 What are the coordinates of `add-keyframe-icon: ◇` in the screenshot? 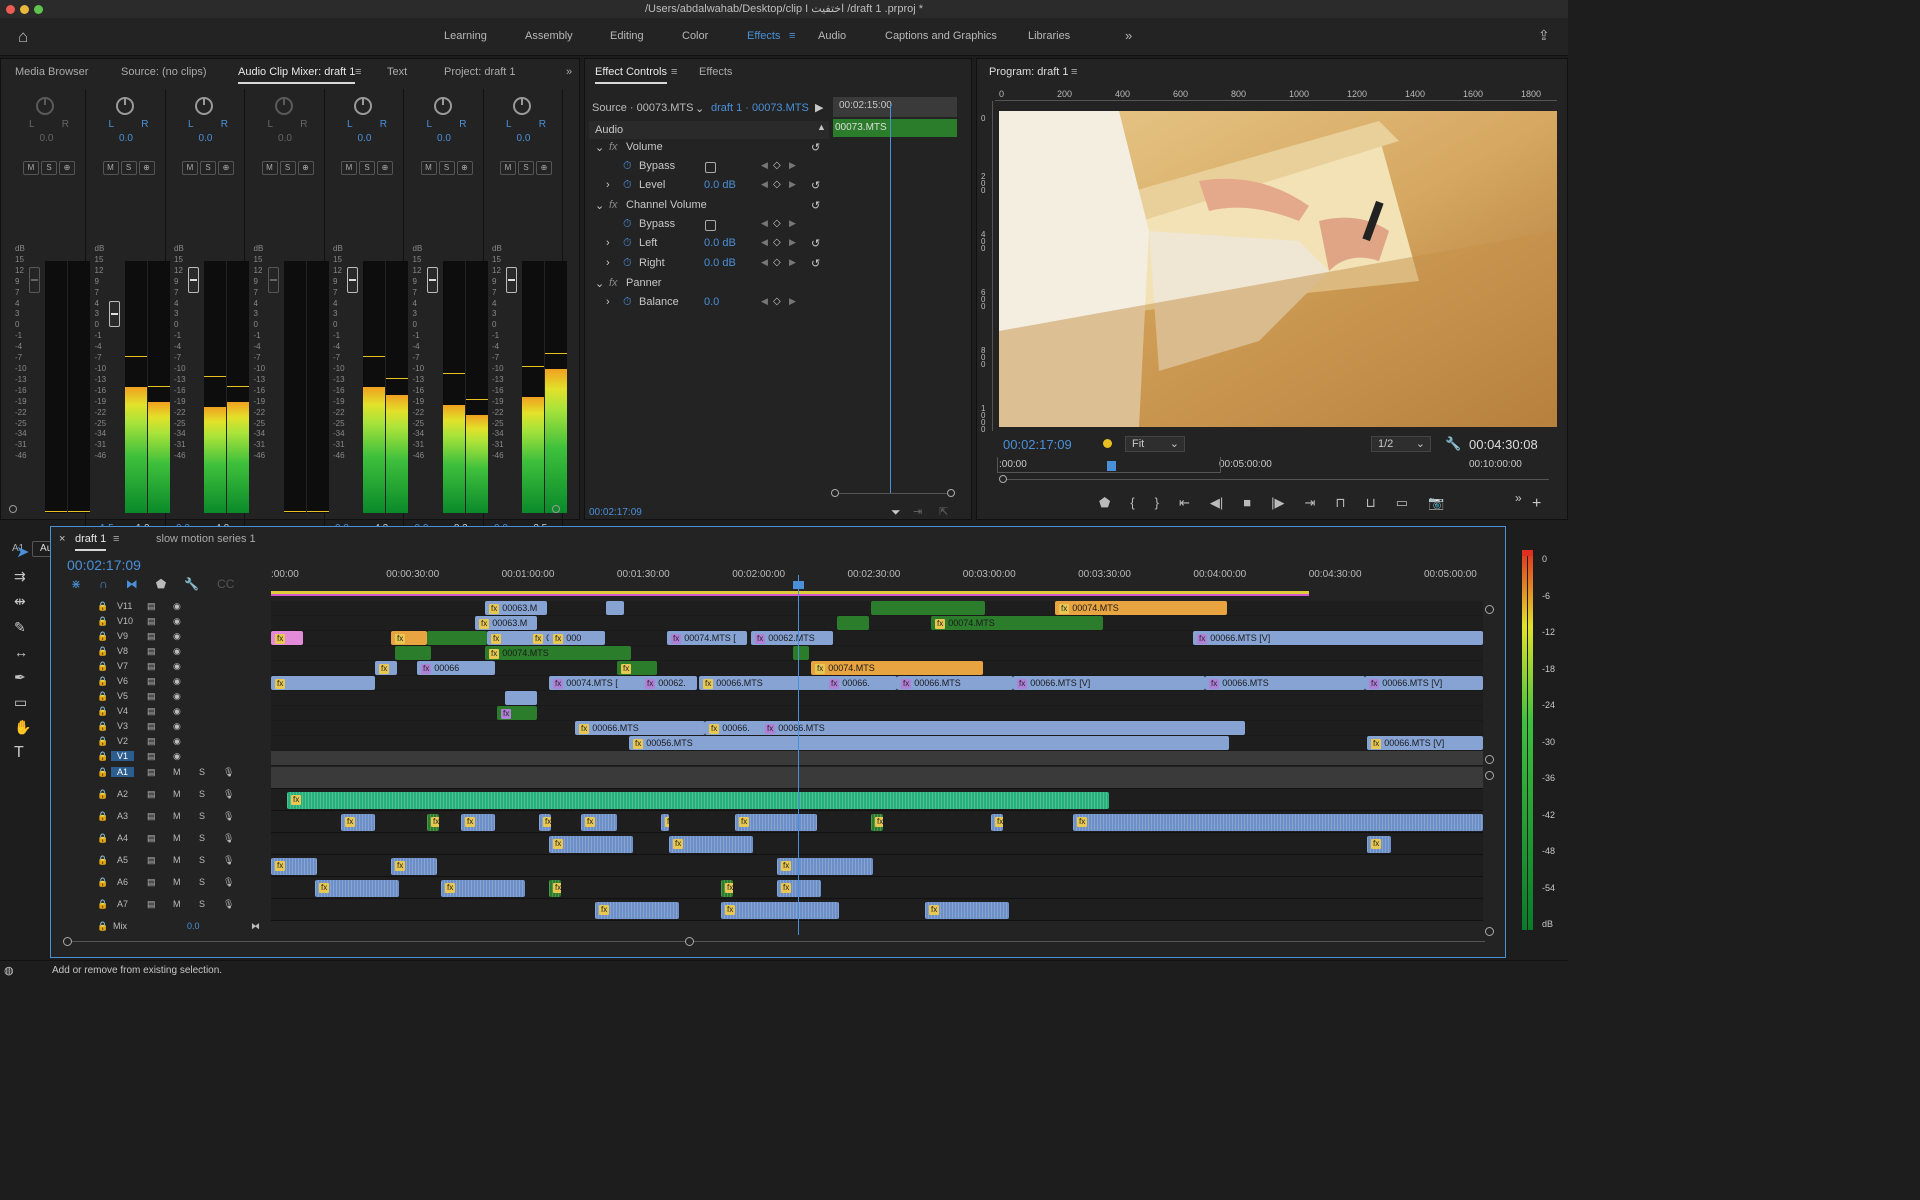 It's located at (777, 184).